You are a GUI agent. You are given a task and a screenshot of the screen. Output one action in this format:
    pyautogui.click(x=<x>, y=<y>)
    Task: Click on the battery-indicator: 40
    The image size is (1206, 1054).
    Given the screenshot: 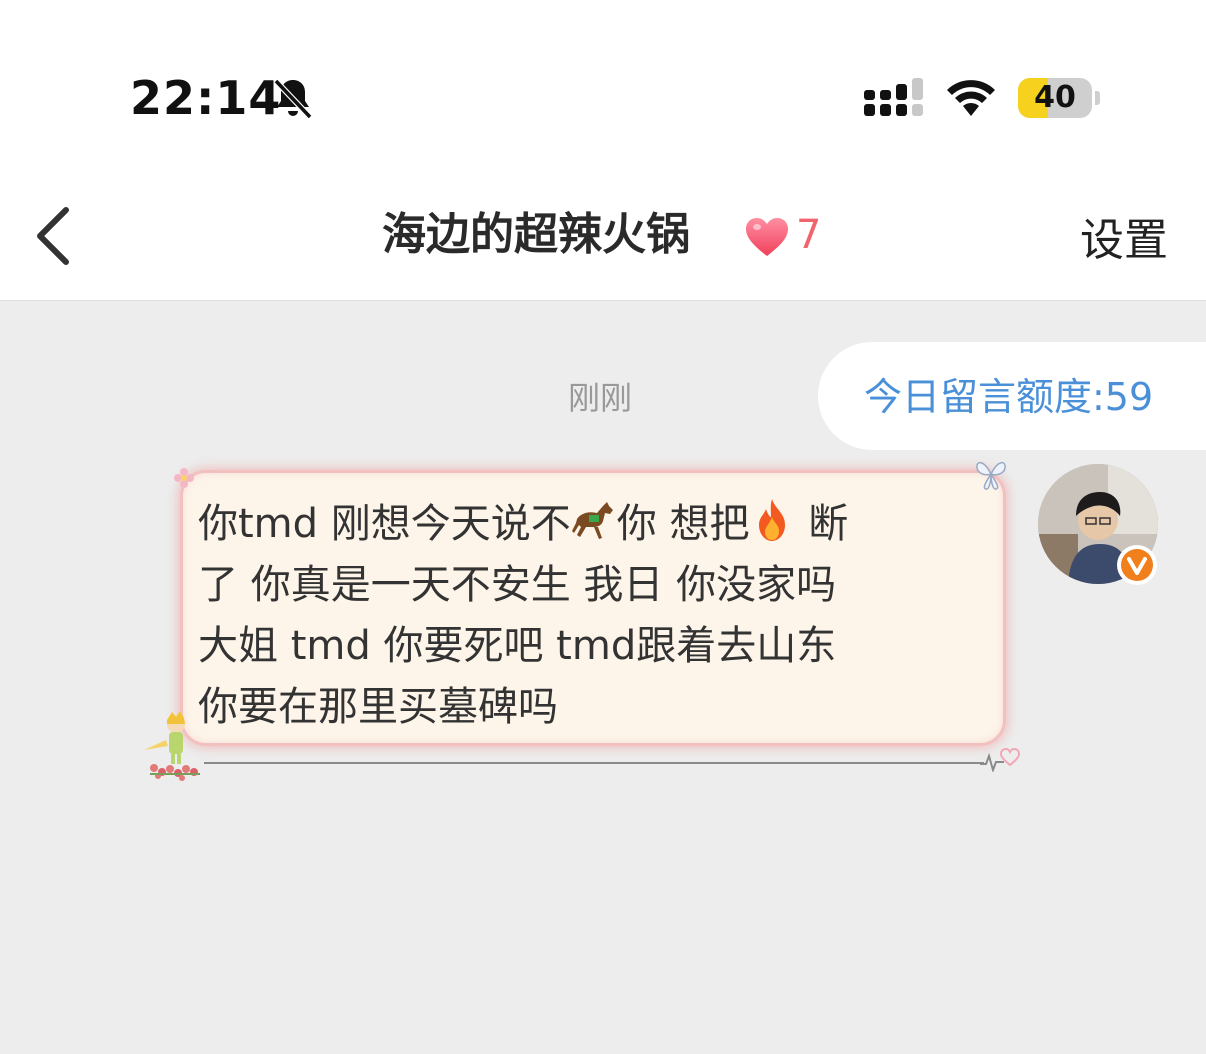 What is the action you would take?
    pyautogui.click(x=1055, y=98)
    